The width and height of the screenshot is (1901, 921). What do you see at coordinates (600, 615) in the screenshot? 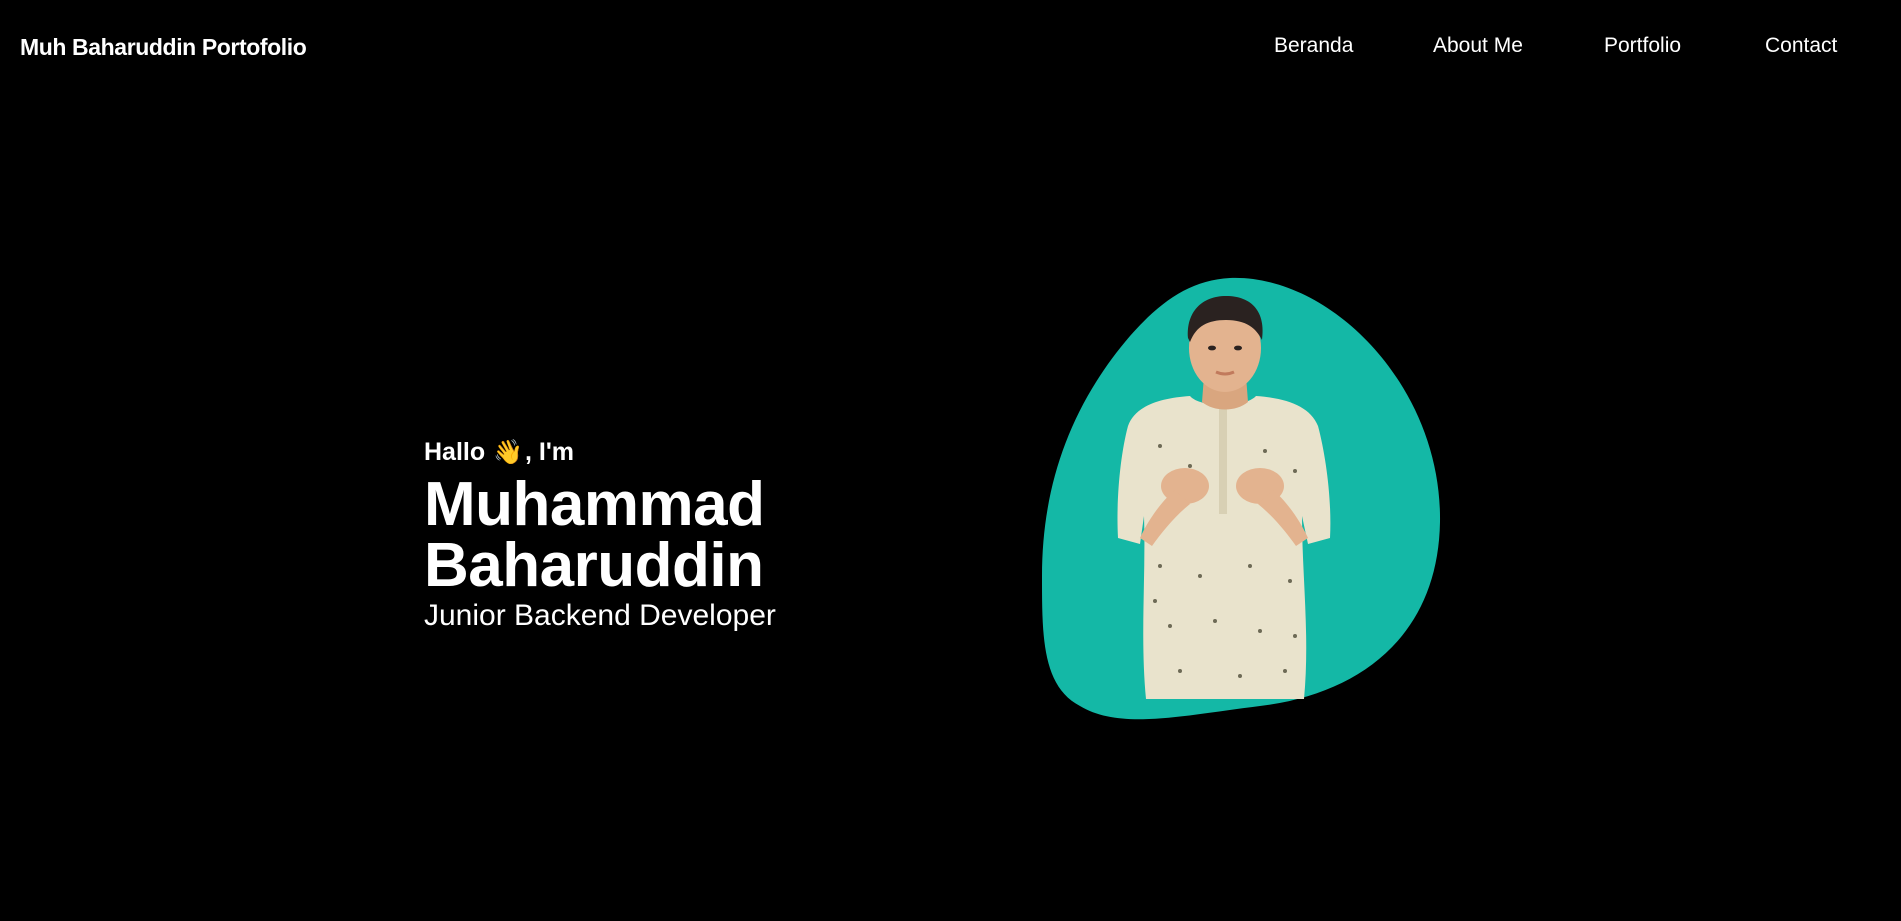
I see `hero-role: Junior Backend Developer` at bounding box center [600, 615].